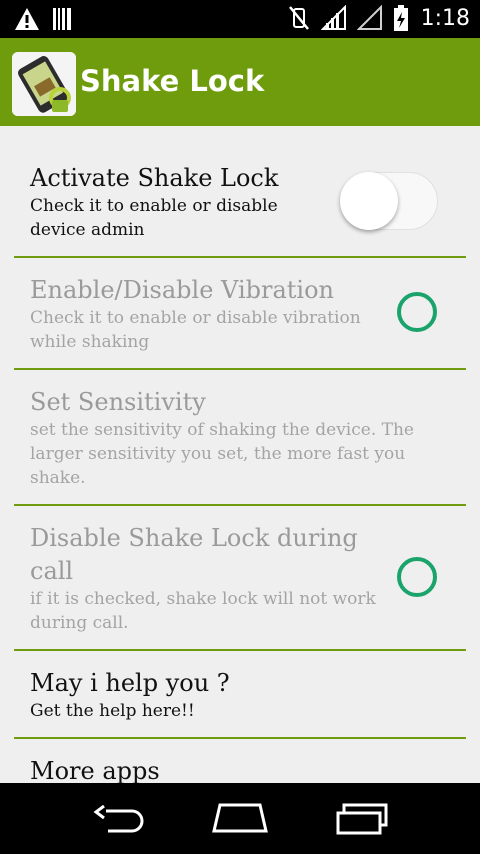 The width and height of the screenshot is (480, 854). What do you see at coordinates (112, 711) in the screenshot?
I see `setting-summary: Get the help here!!` at bounding box center [112, 711].